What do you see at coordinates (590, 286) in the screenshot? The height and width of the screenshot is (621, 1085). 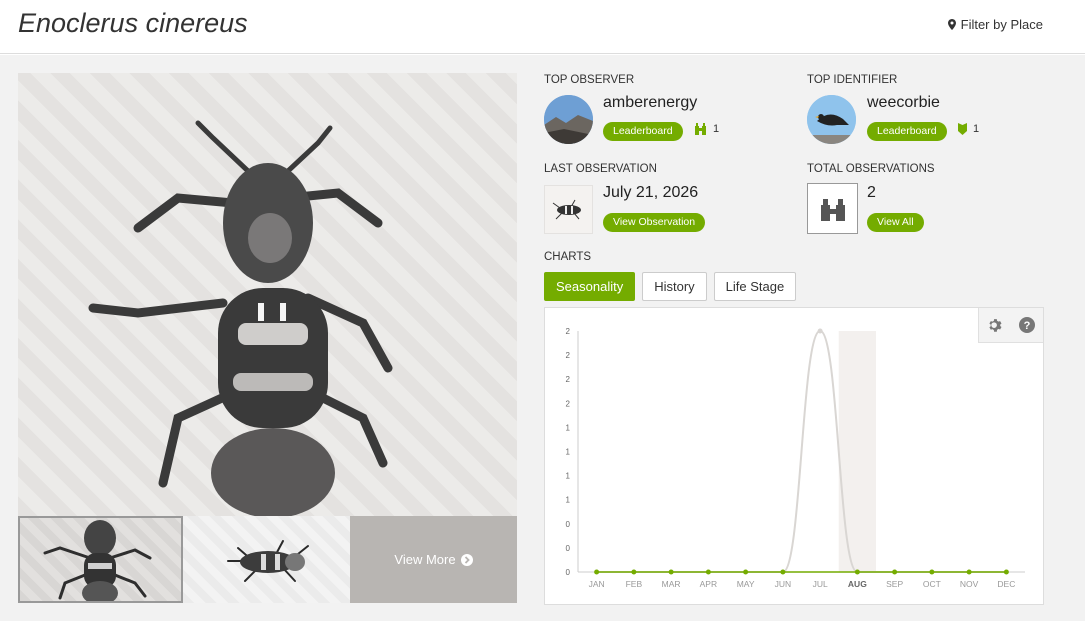 I see `tab-seasonality: Seasonality` at bounding box center [590, 286].